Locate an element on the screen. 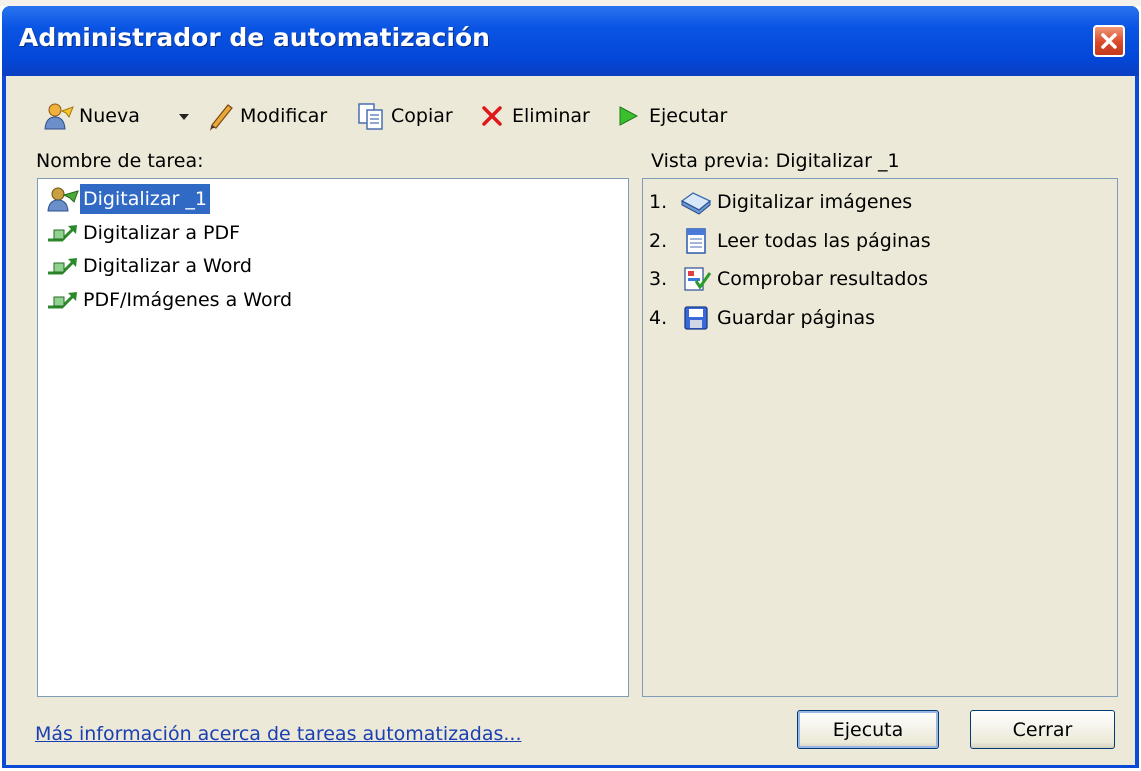 This screenshot has height=771, width=1141. edit-task-button: Modificar is located at coordinates (267, 116).